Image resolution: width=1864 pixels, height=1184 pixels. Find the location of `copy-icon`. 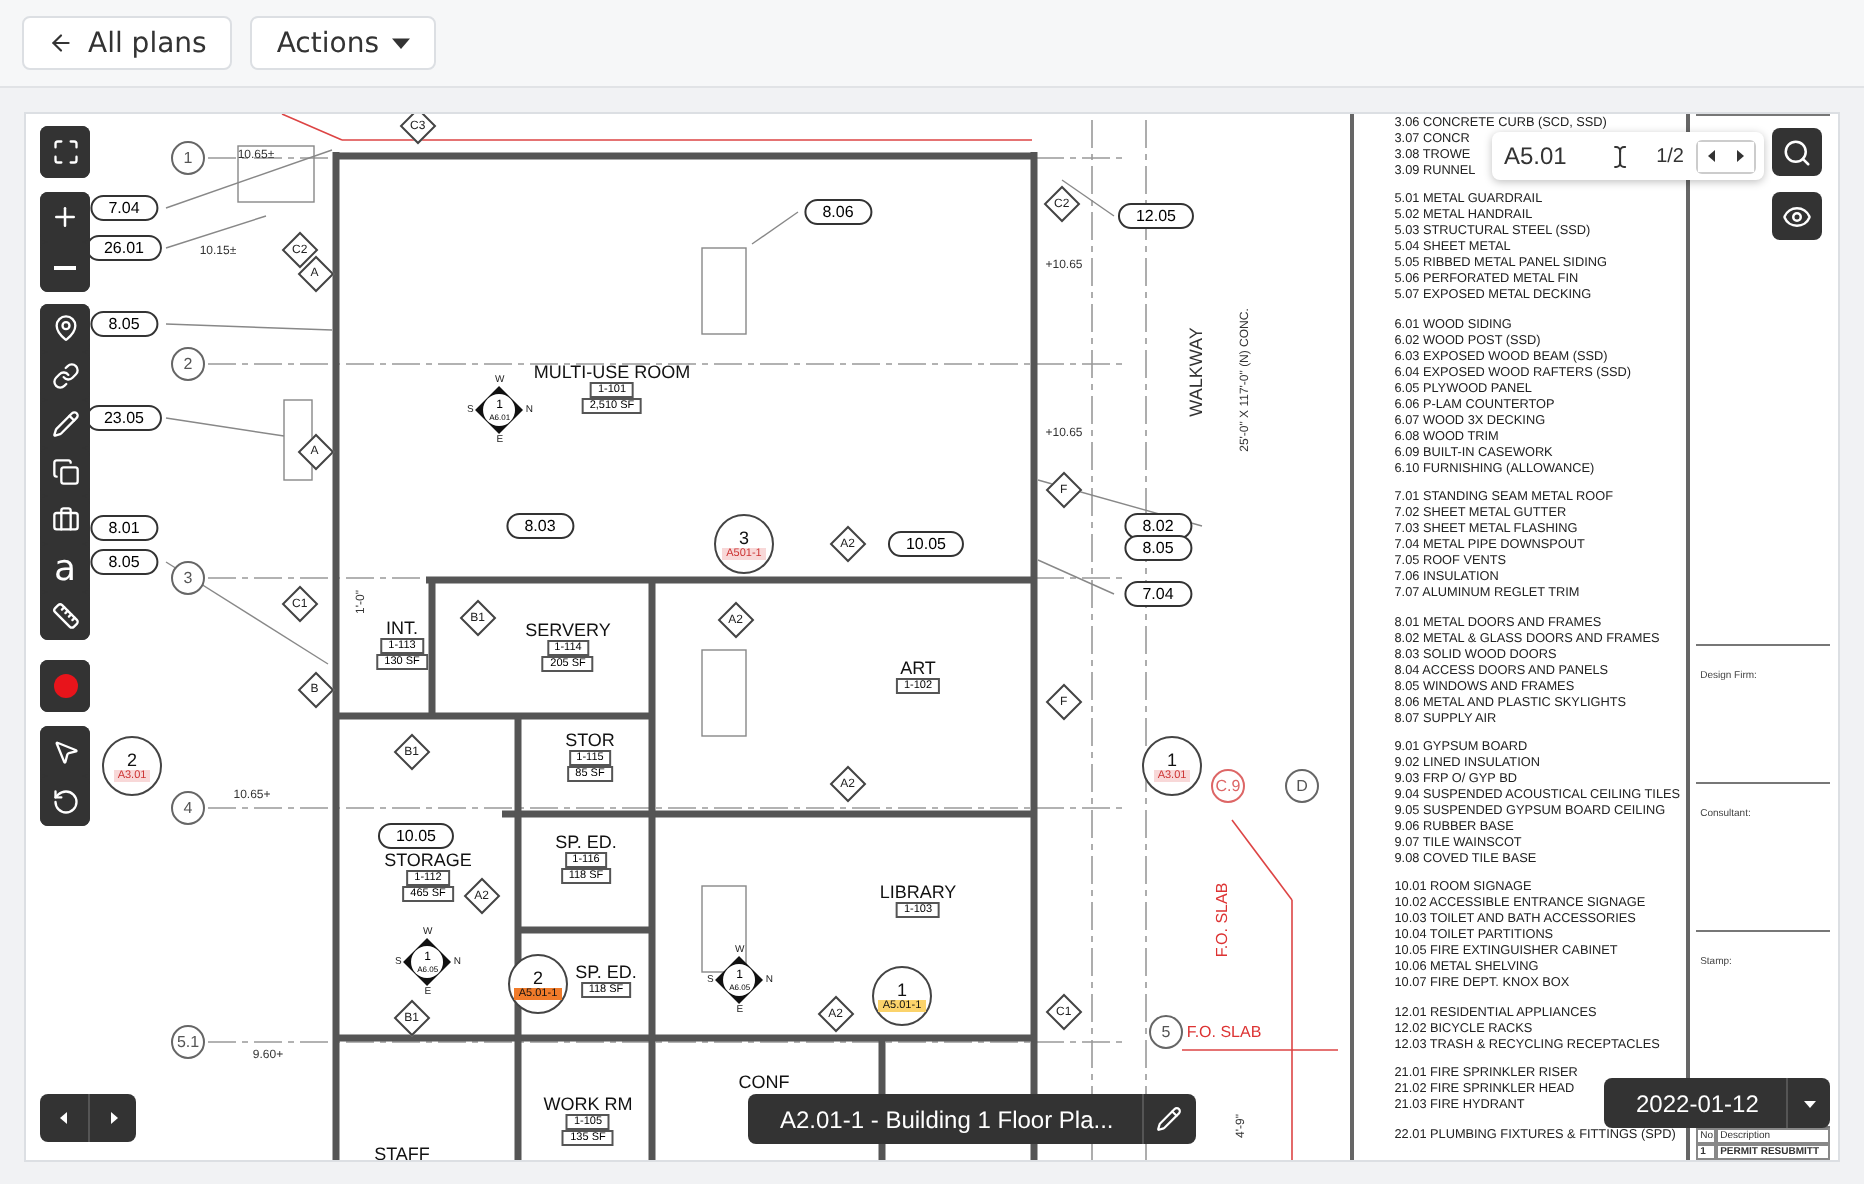

copy-icon is located at coordinates (65, 472).